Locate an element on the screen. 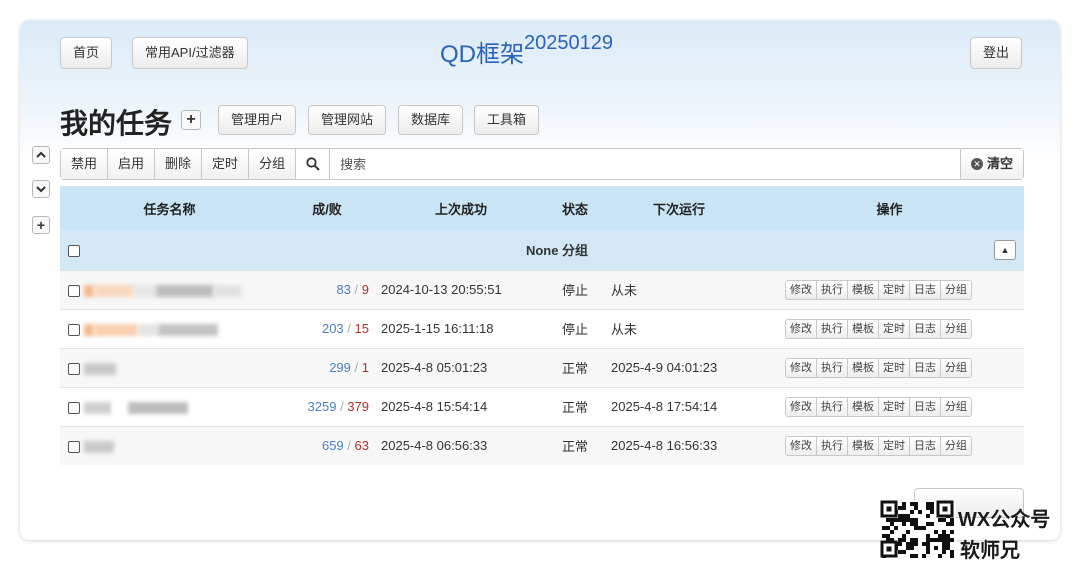 The width and height of the screenshot is (1080, 561). column-header-status: 状态 is located at coordinates (575, 208).